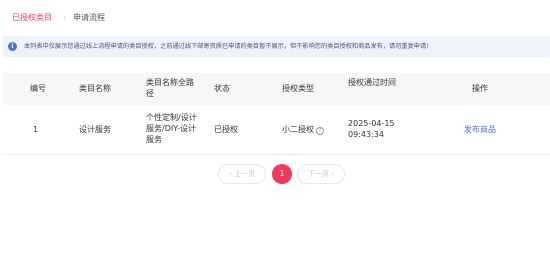  I want to click on current-page-button: 1, so click(282, 174).